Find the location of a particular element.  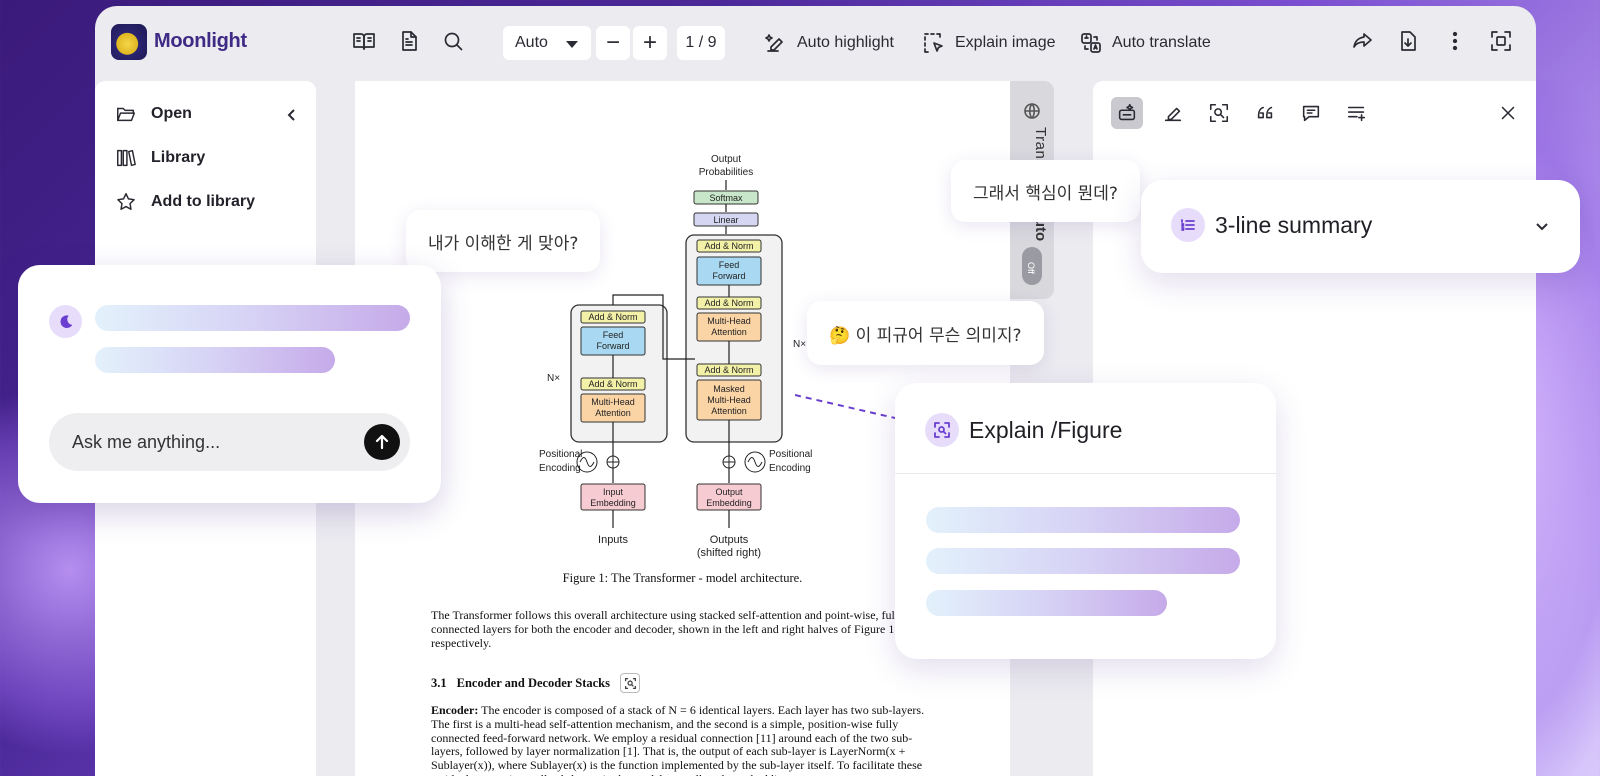

fullscreen-icon is located at coordinates (1501, 41).